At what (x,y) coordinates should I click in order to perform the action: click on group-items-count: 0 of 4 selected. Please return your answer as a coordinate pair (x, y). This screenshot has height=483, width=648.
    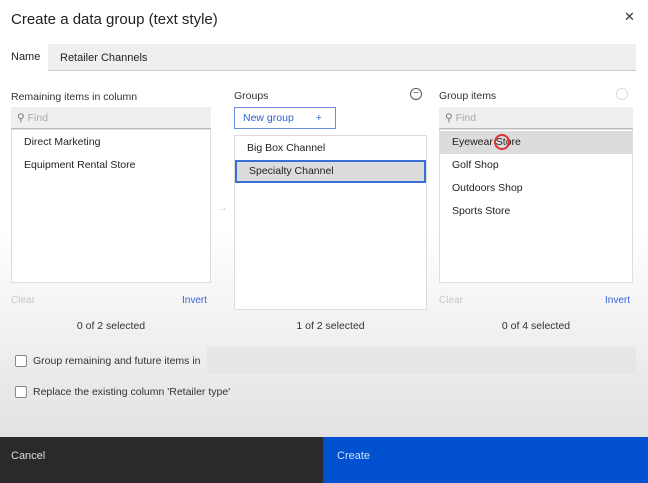
    Looking at the image, I should click on (536, 326).